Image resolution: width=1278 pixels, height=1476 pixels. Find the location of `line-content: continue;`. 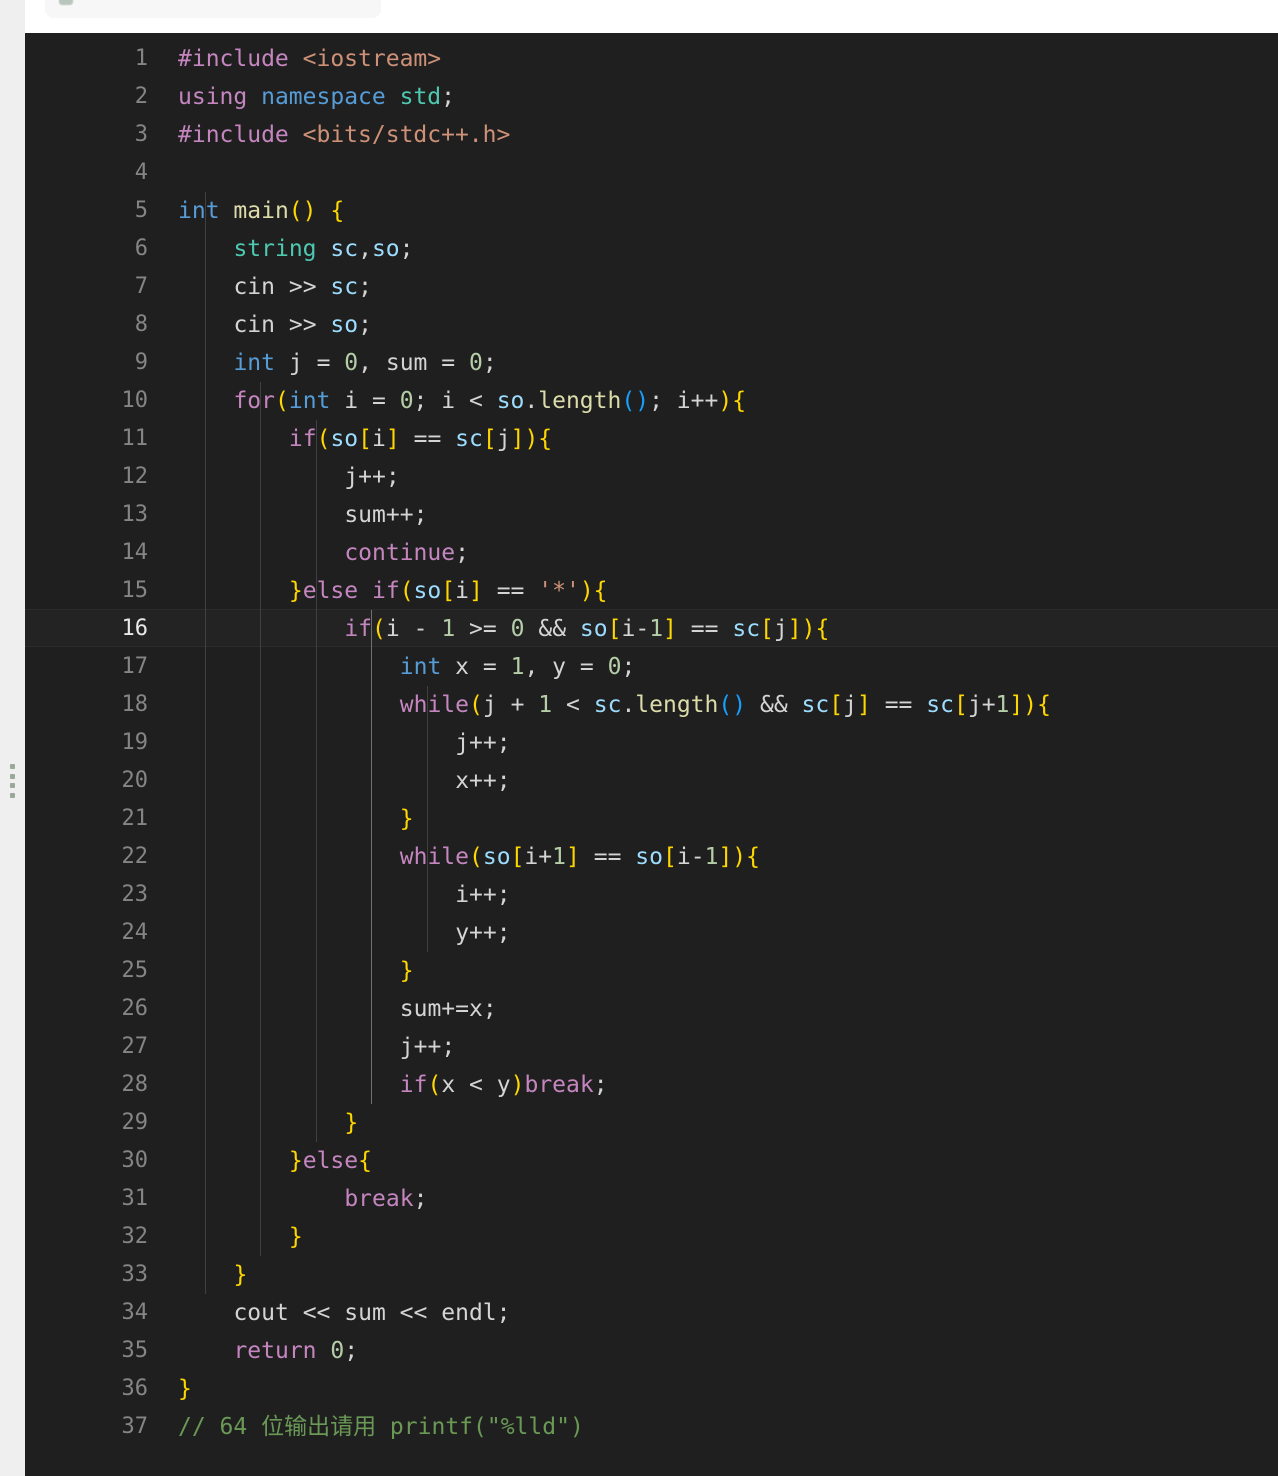

line-content: continue; is located at coordinates (323, 553).